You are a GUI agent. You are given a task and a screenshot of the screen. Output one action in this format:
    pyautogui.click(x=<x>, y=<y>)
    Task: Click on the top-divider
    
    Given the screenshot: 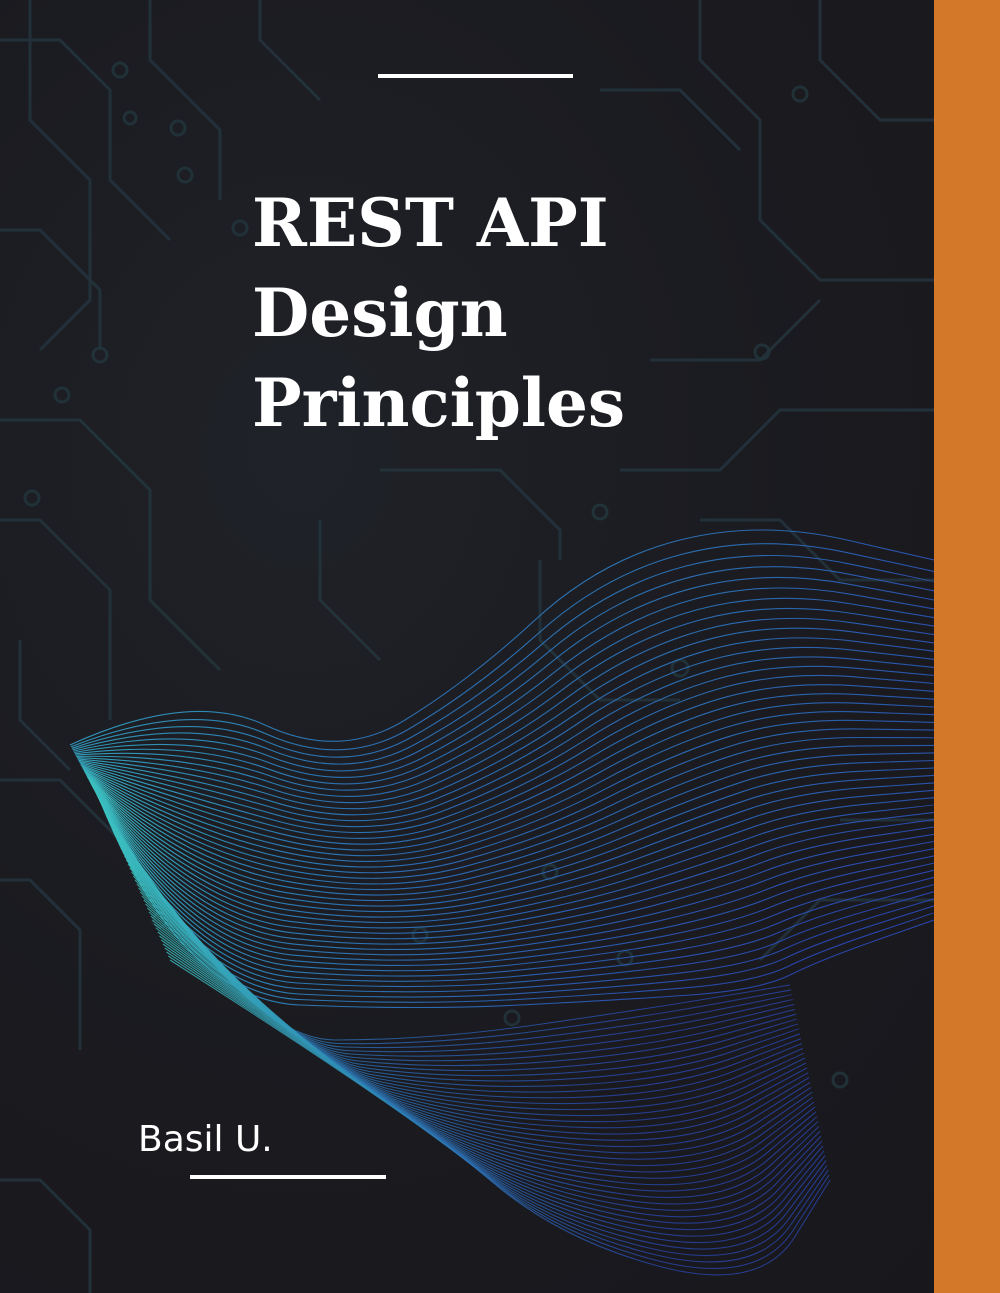 What is the action you would take?
    pyautogui.click(x=475, y=76)
    